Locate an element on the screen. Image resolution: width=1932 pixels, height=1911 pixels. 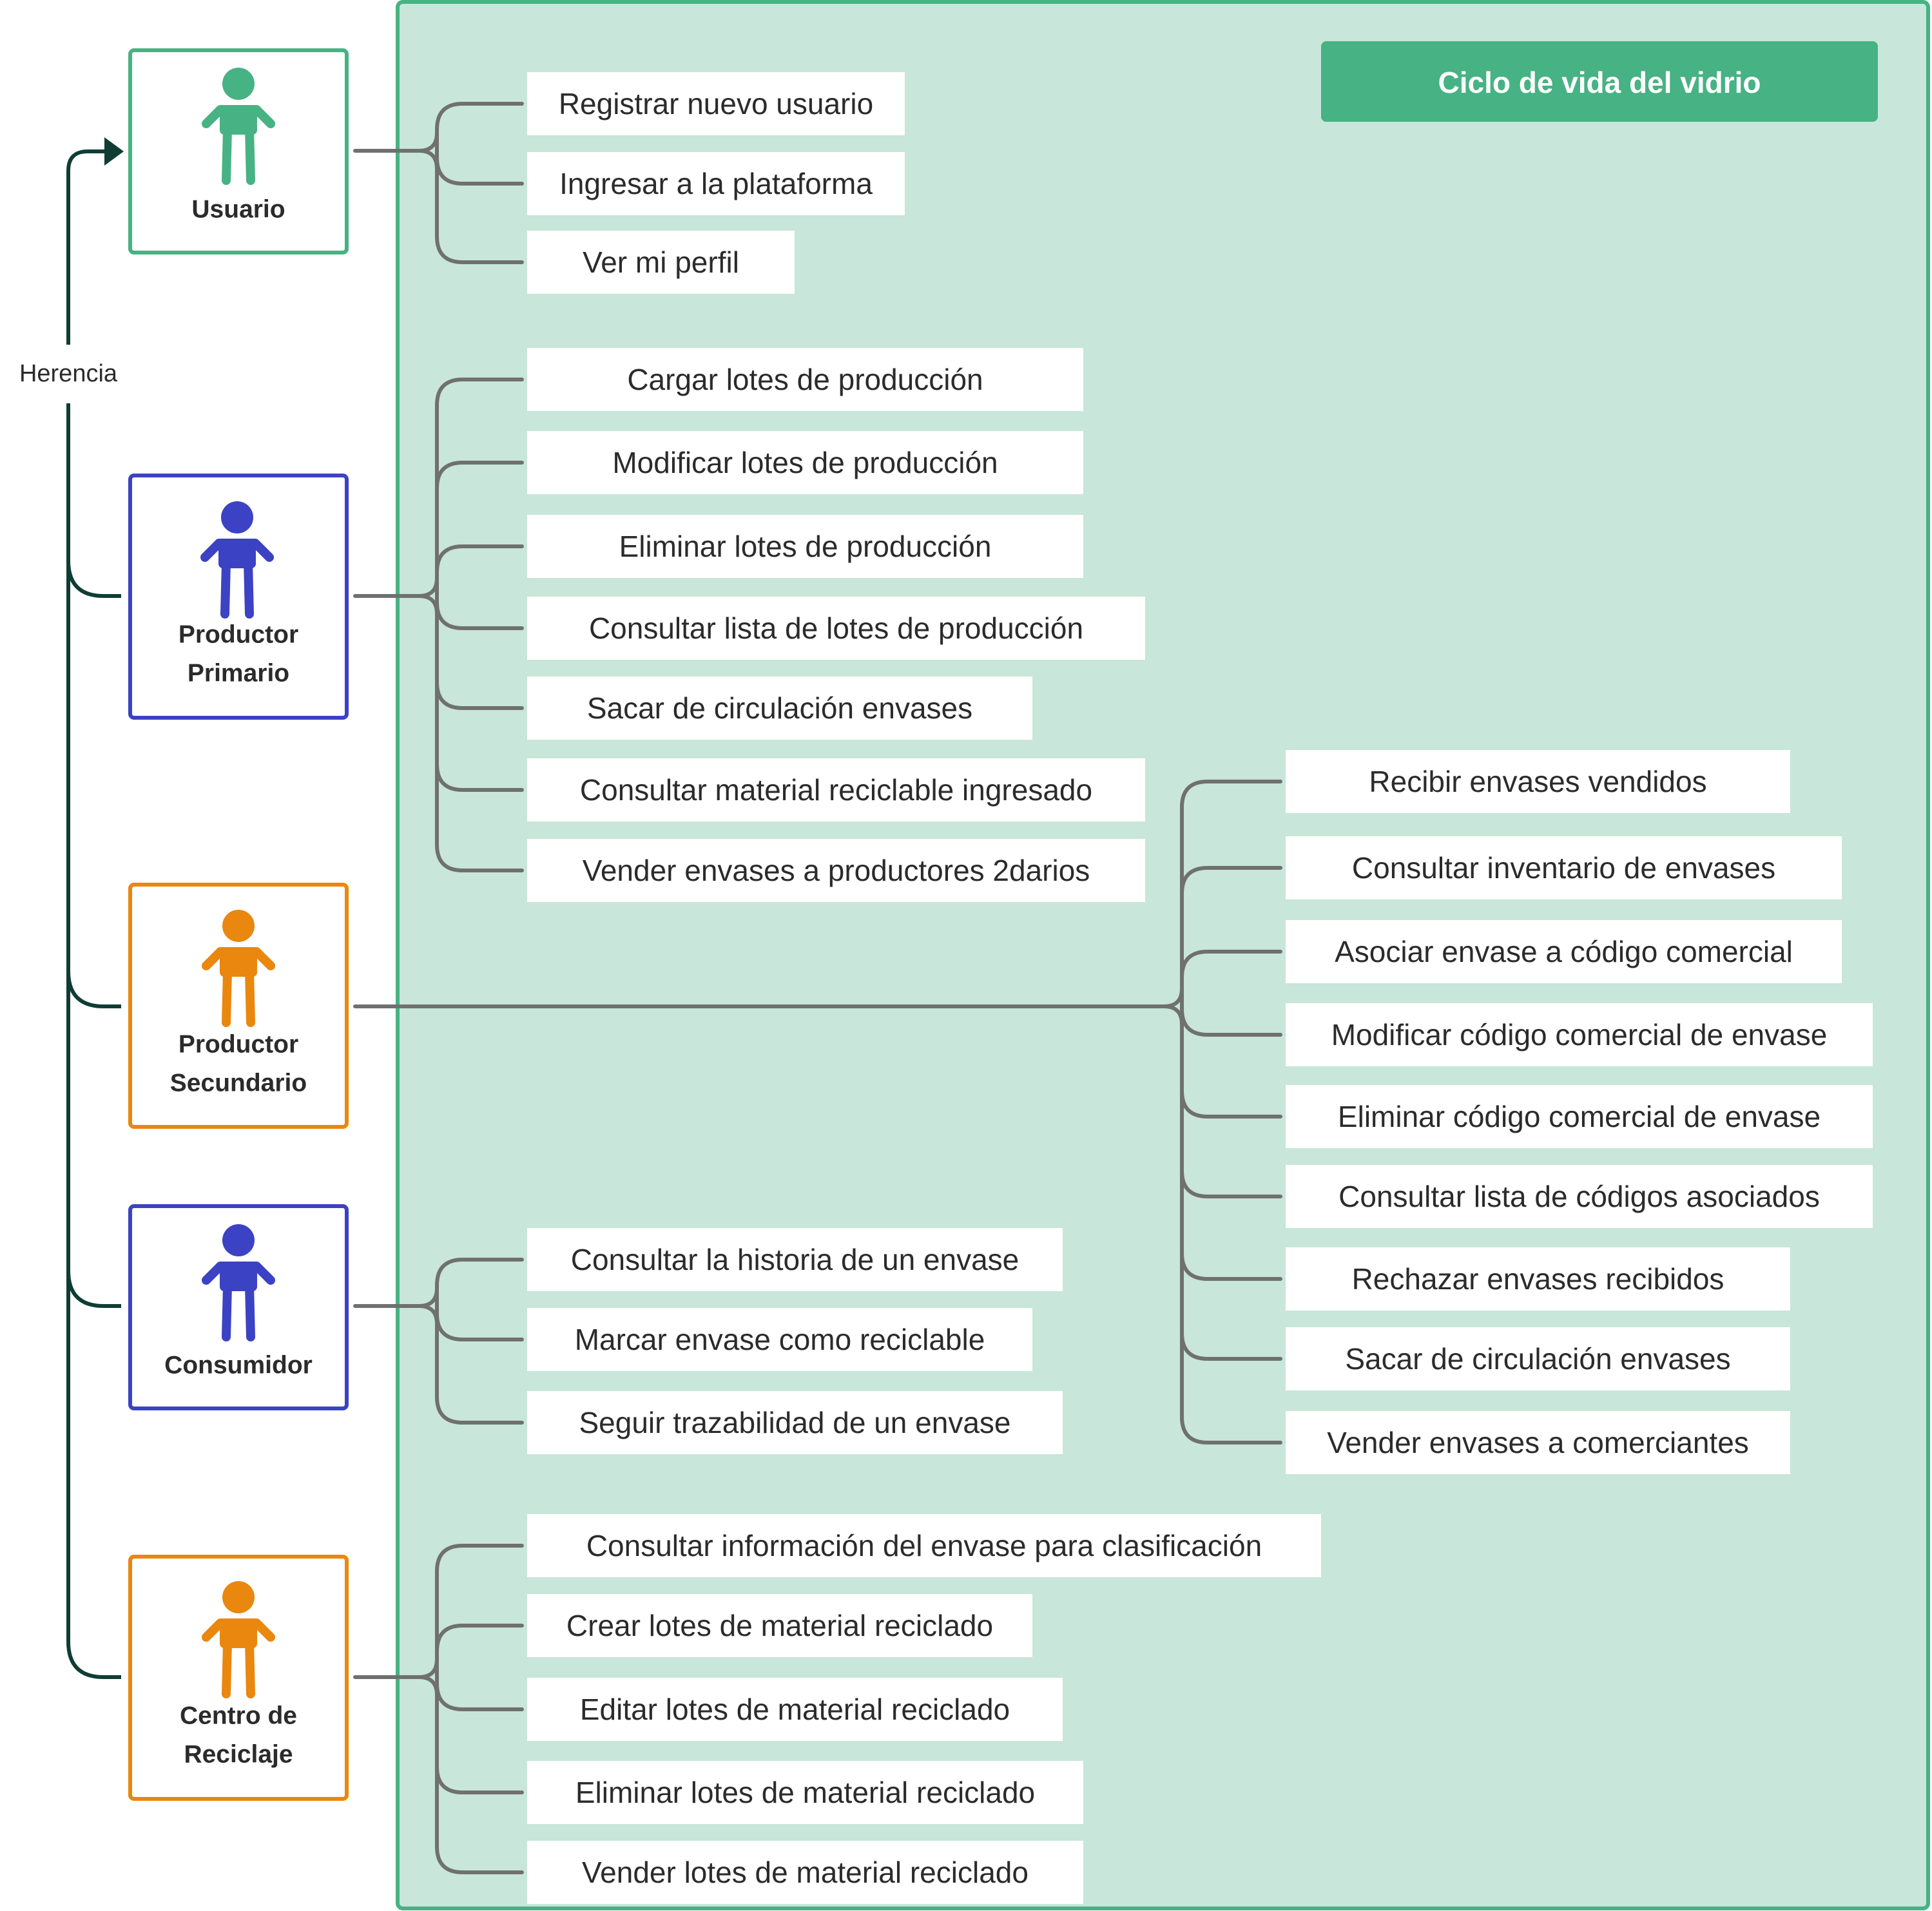
use-case-label: Consultar lista de lotes de producción is located at coordinates (836, 628).